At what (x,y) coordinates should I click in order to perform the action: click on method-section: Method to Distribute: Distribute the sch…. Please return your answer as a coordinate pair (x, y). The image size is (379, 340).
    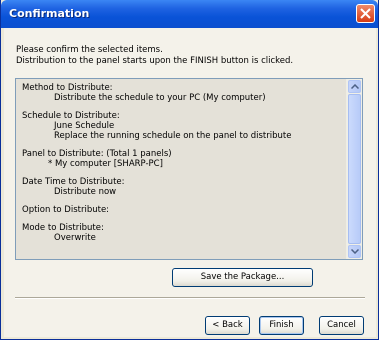
    Looking at the image, I should click on (182, 93).